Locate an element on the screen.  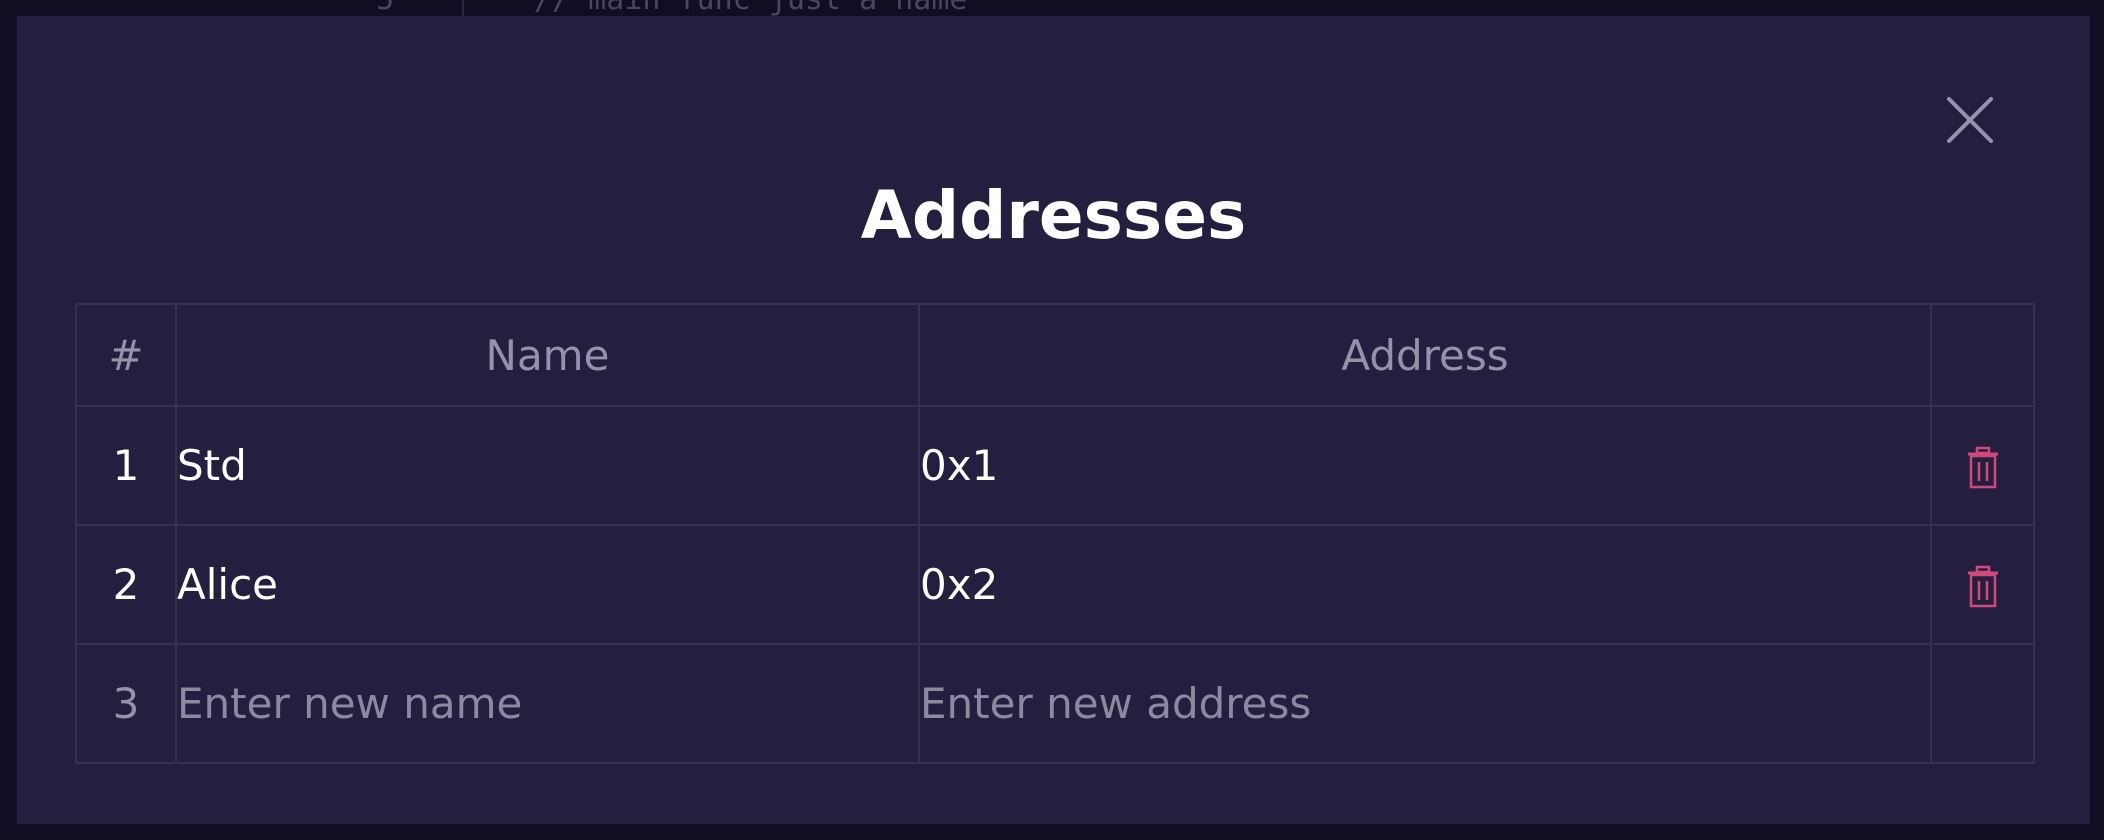
column-header-address: Address is located at coordinates (1425, 355).